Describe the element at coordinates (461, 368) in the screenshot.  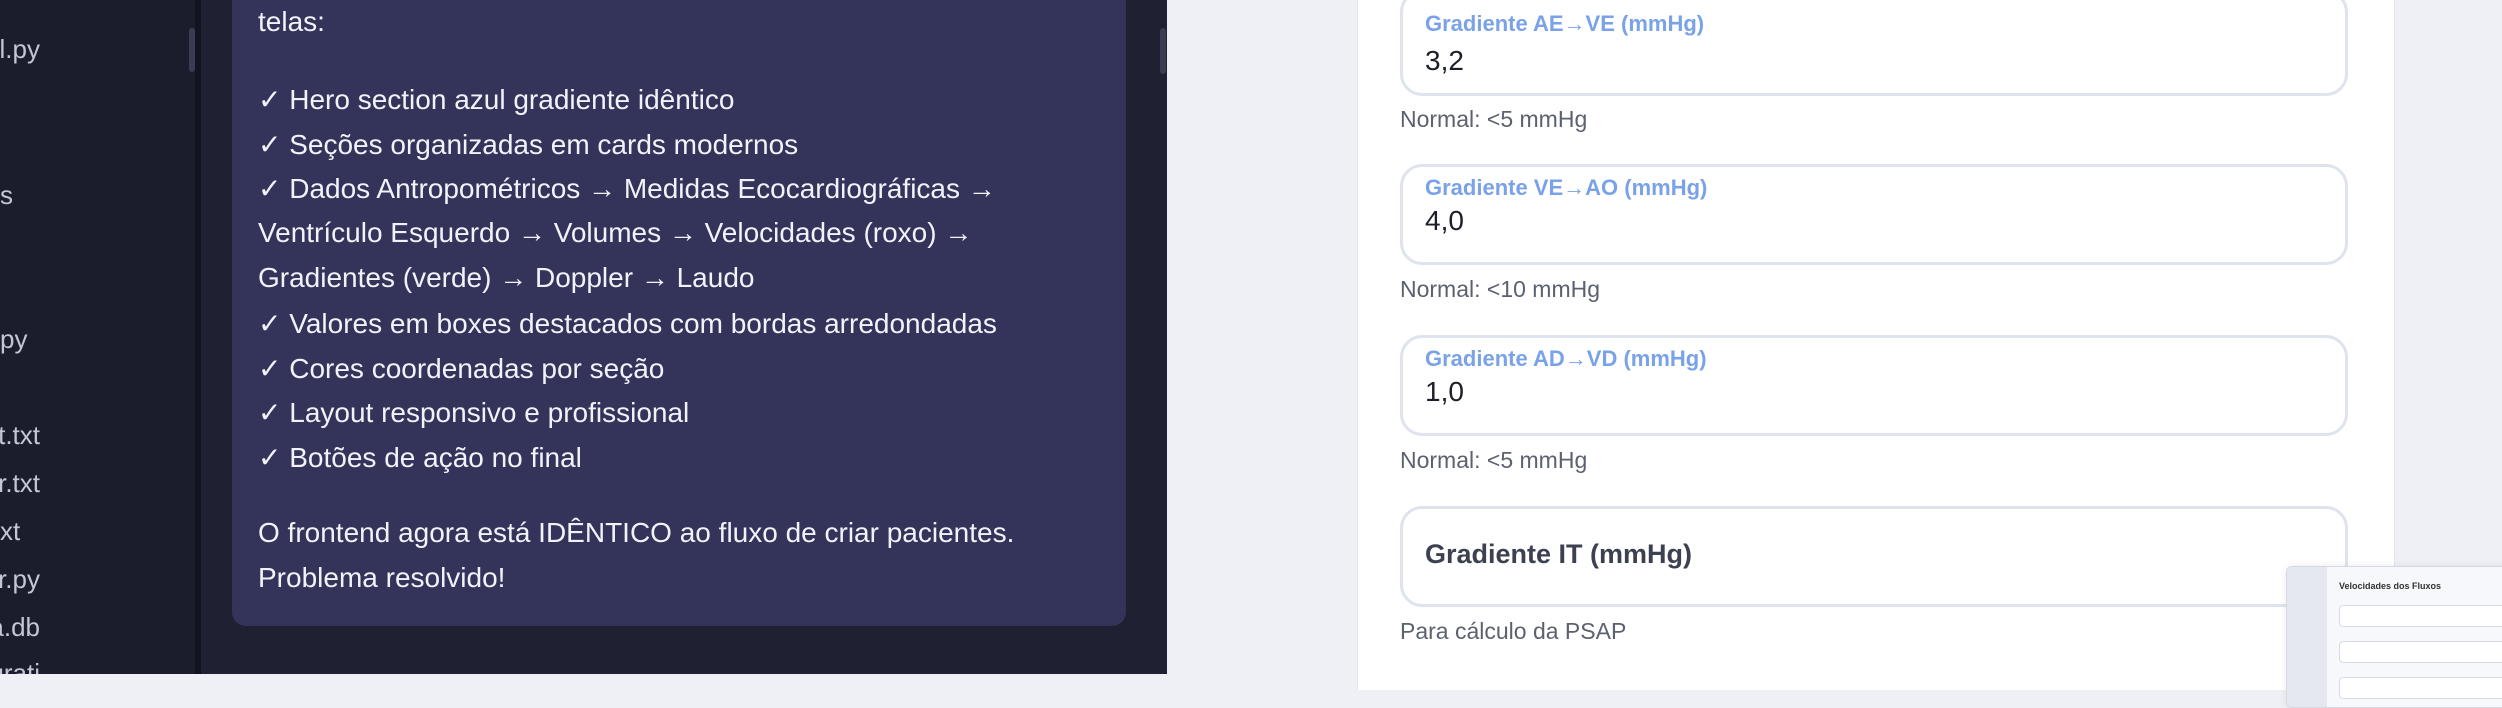
I see `message-line: ✓ Cores coordenadas por seção` at that location.